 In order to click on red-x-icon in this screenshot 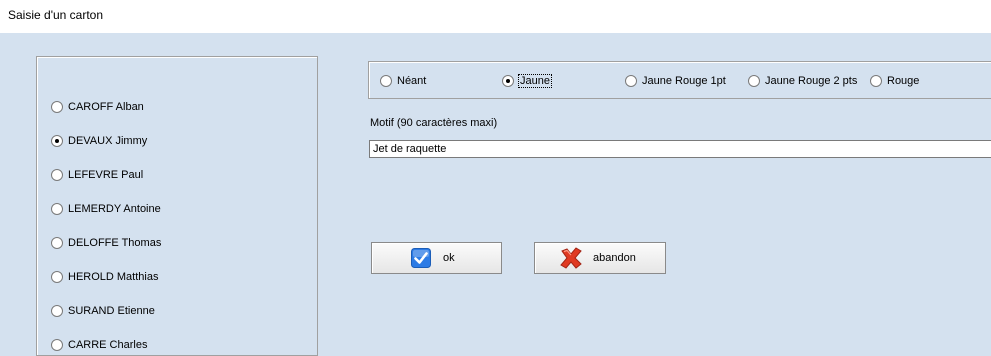, I will do `click(571, 258)`.